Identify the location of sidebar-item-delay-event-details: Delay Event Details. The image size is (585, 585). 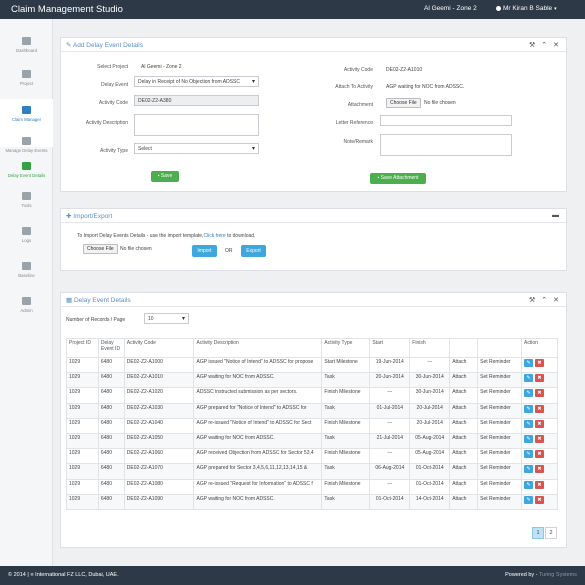
(26, 170).